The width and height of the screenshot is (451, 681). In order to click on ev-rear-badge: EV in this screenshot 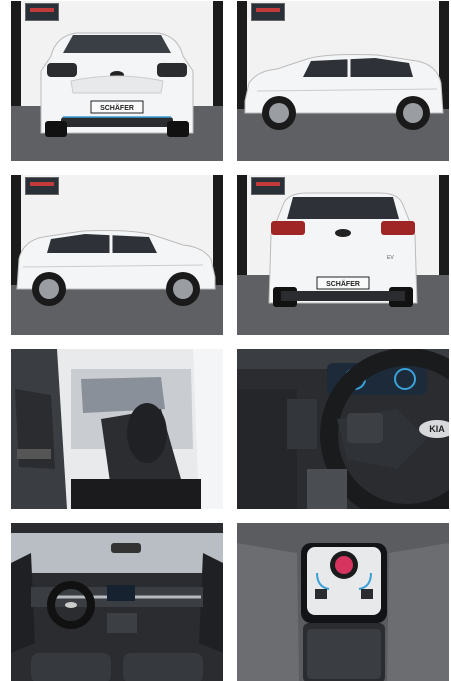, I will do `click(390, 258)`.